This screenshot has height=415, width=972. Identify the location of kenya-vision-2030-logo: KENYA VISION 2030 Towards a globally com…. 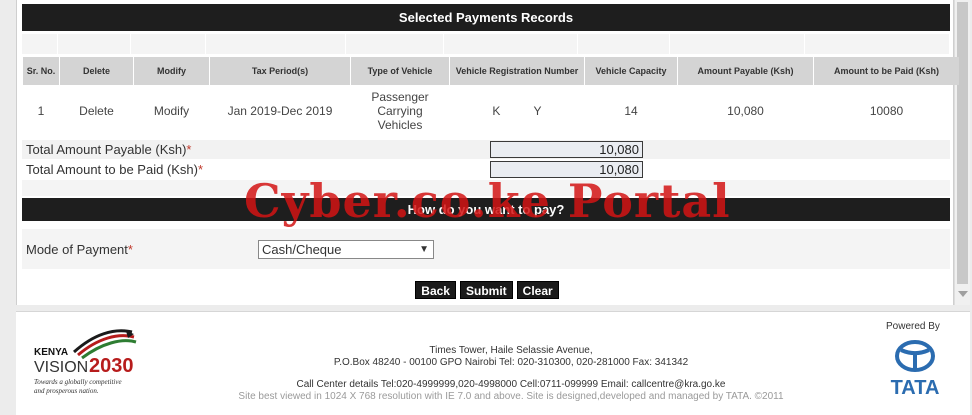
(85, 362).